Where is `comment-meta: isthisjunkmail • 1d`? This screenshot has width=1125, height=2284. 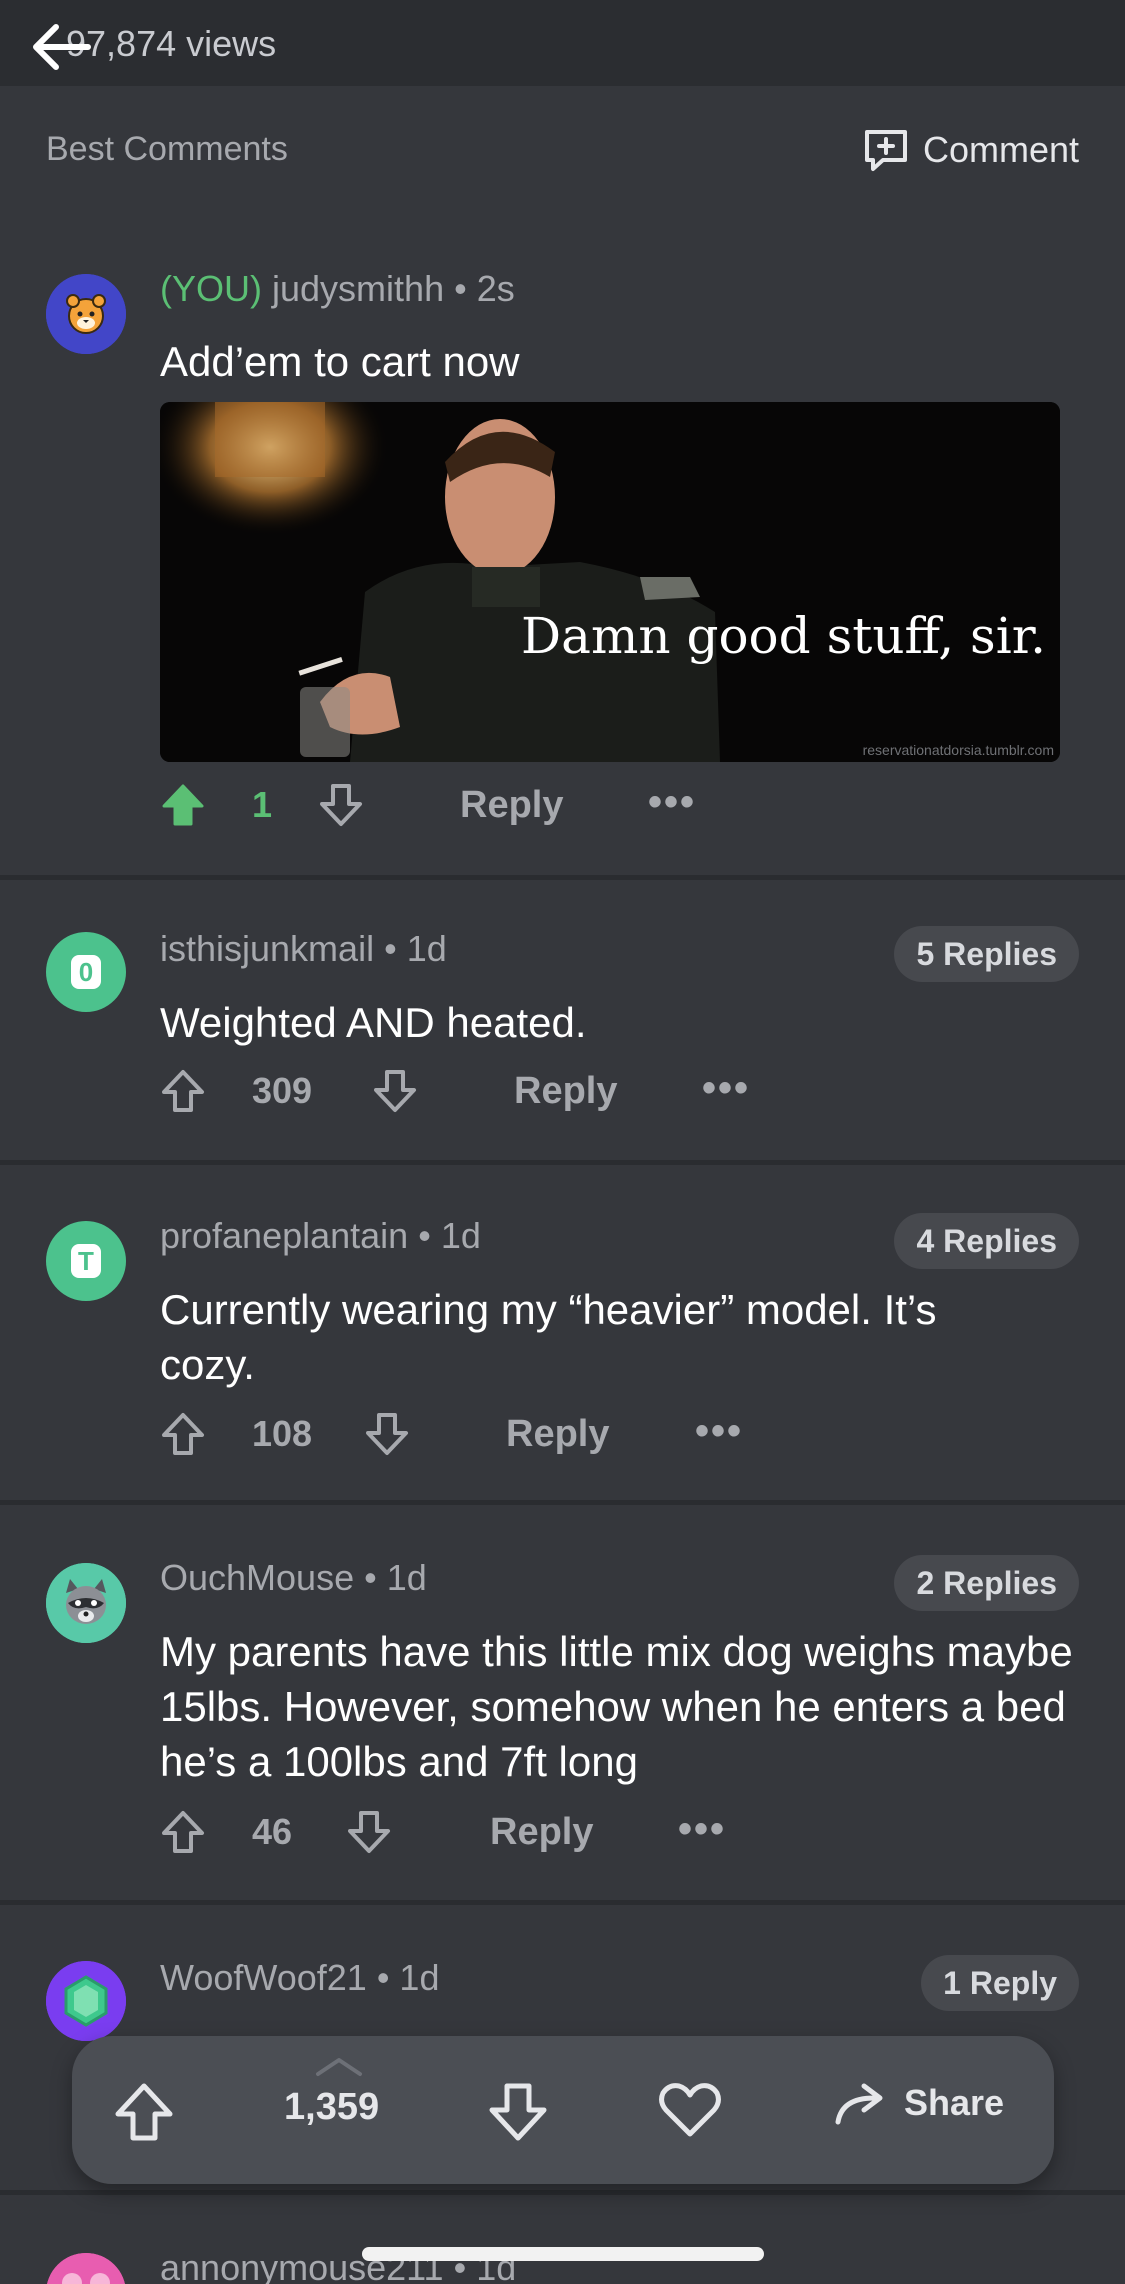
comment-meta: isthisjunkmail • 1d is located at coordinates (303, 949).